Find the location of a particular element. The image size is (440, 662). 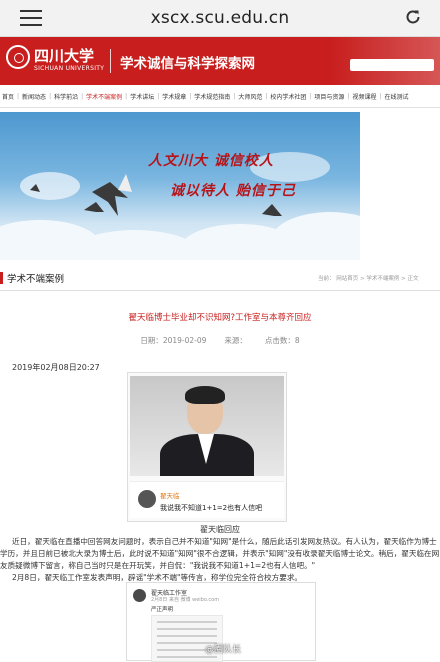

search-input is located at coordinates (392, 65).